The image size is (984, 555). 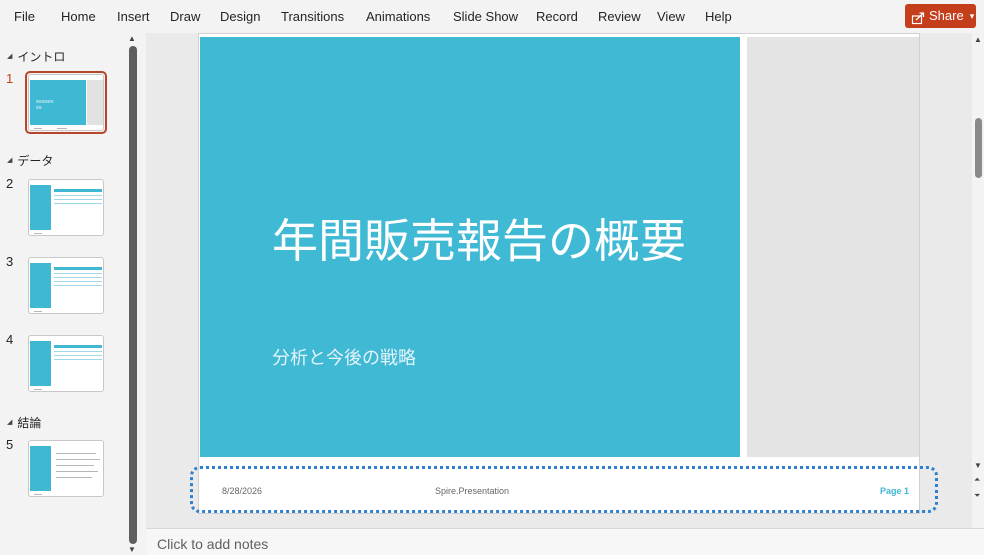 What do you see at coordinates (45, 105) in the screenshot?
I see `thumb-title-mark: ≡≡≡≡≡≡ ≡≡` at bounding box center [45, 105].